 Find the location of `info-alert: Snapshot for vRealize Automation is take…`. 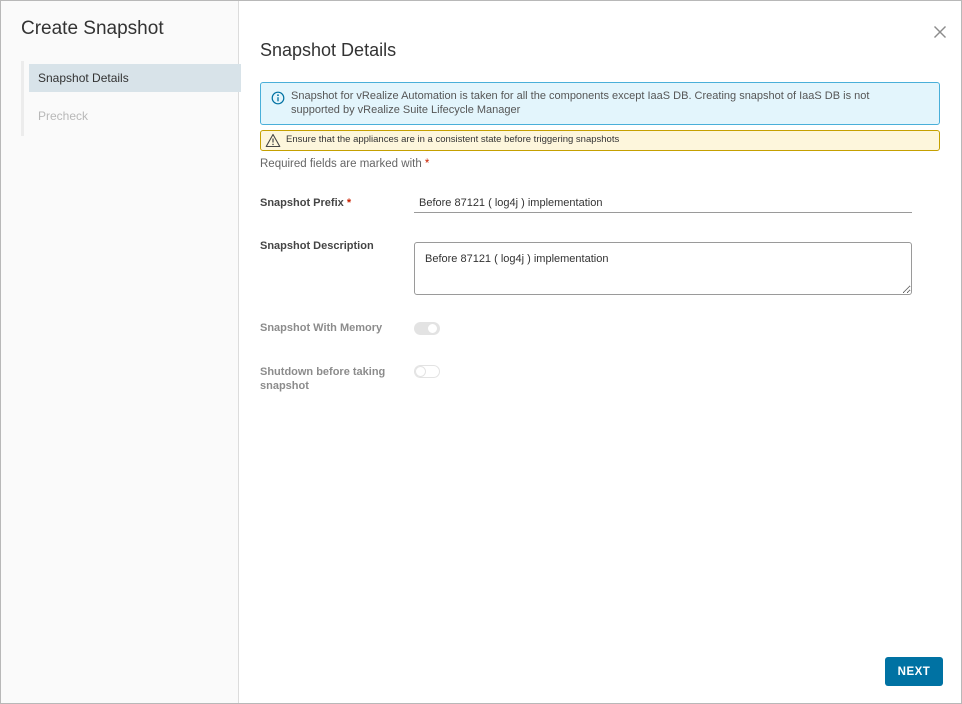

info-alert: Snapshot for vRealize Automation is take… is located at coordinates (600, 103).